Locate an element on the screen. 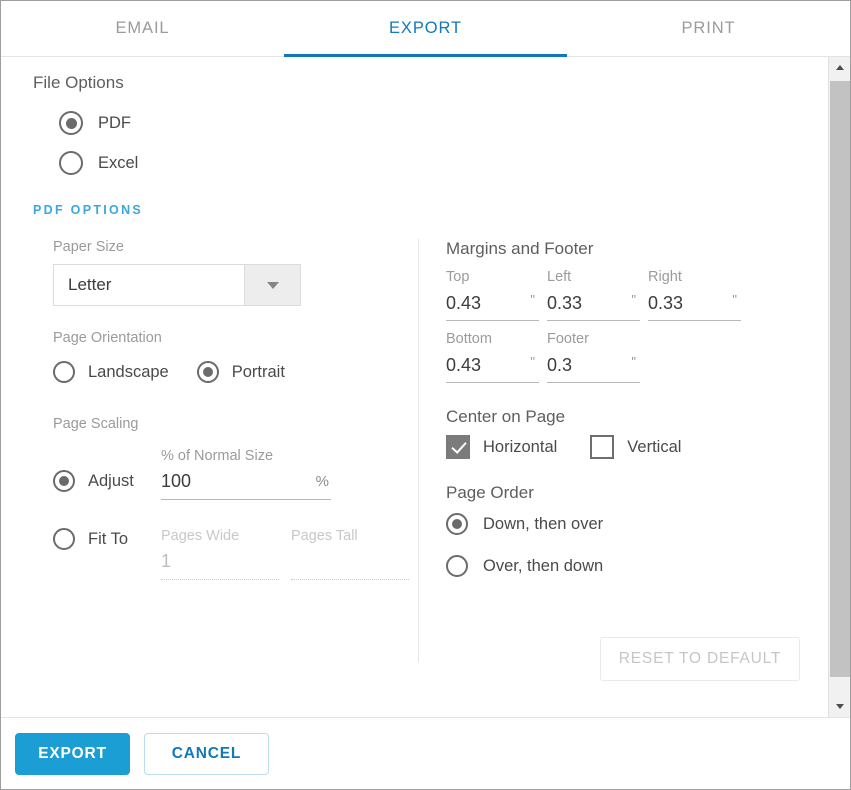  radio-pdf-label: PDF is located at coordinates (114, 122).